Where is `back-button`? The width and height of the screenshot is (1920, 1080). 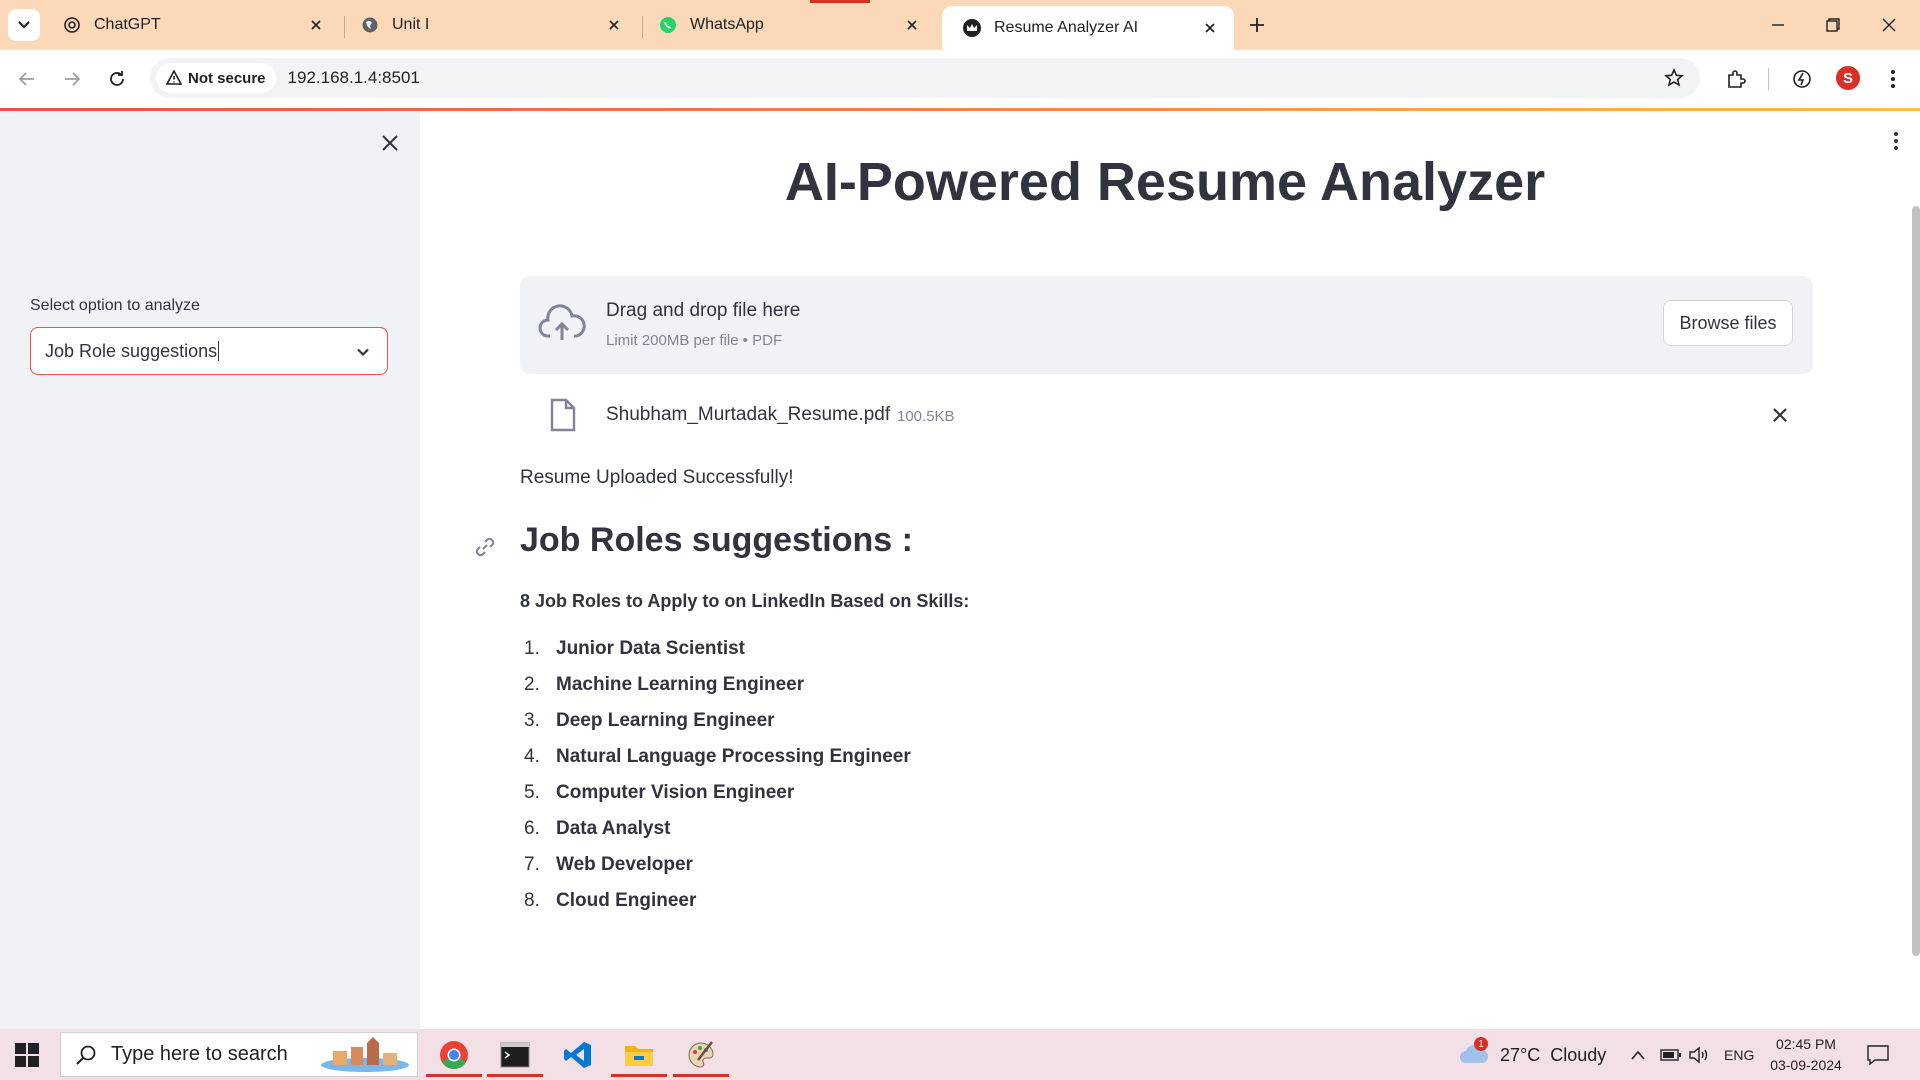 back-button is located at coordinates (27, 79).